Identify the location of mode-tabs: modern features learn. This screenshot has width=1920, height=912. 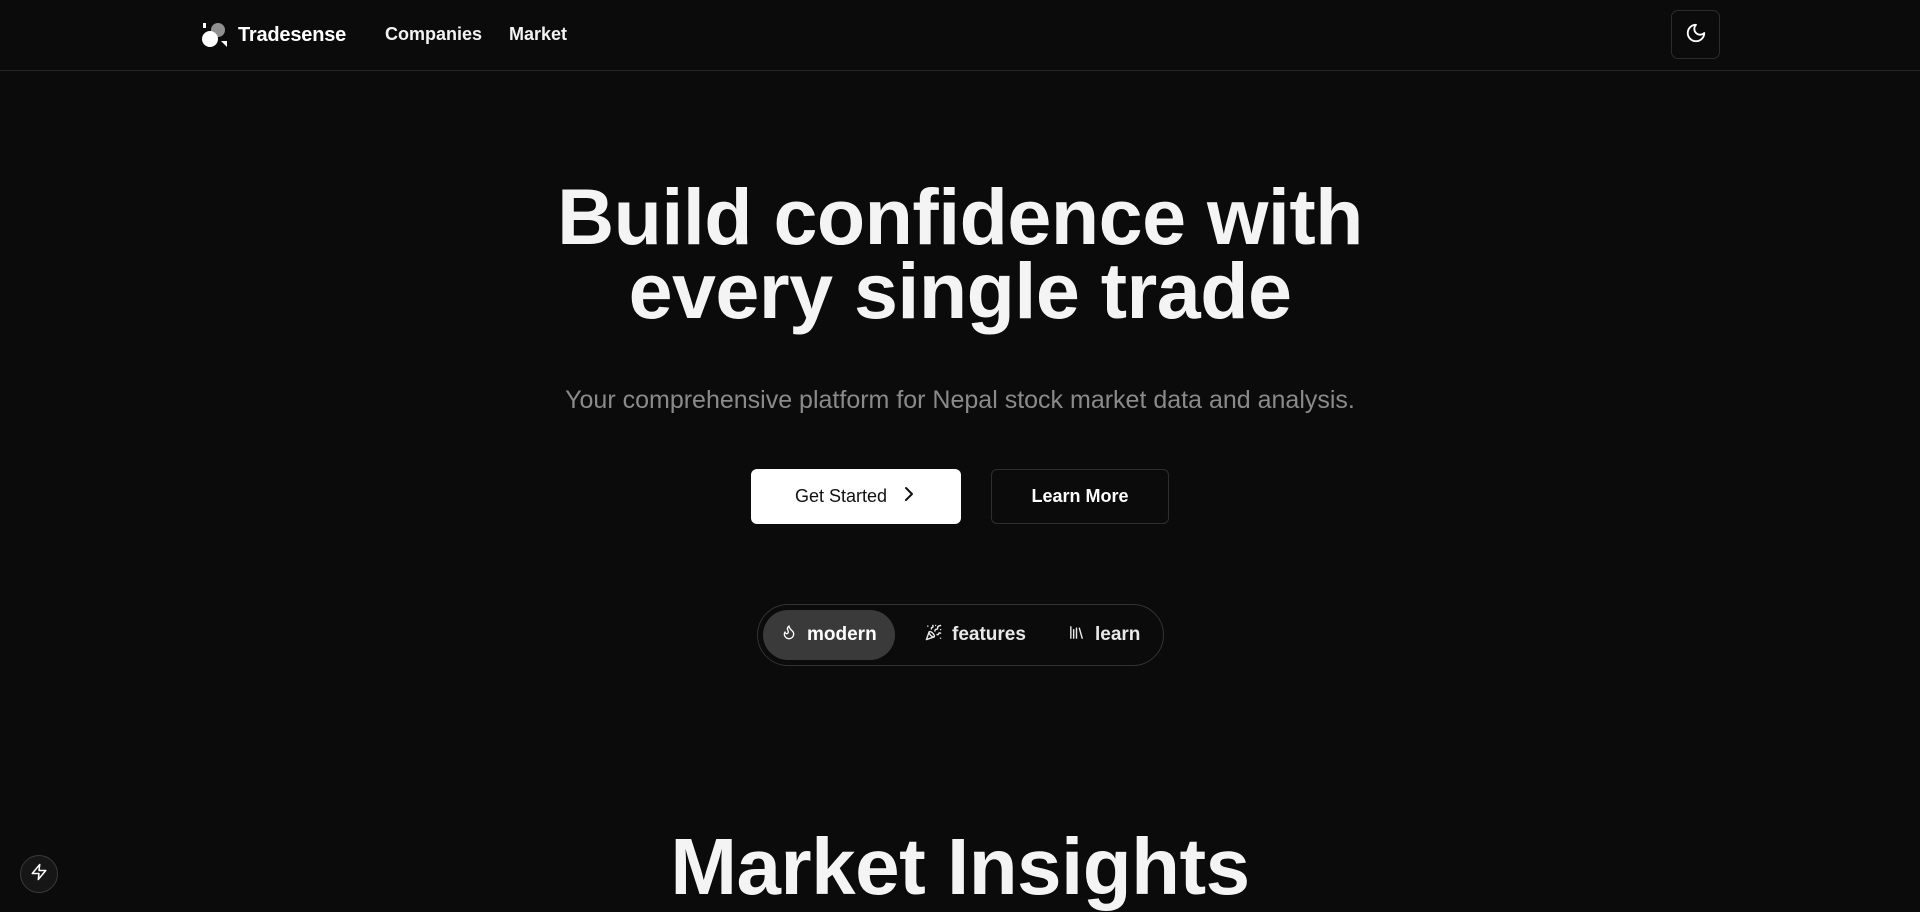
(960, 635).